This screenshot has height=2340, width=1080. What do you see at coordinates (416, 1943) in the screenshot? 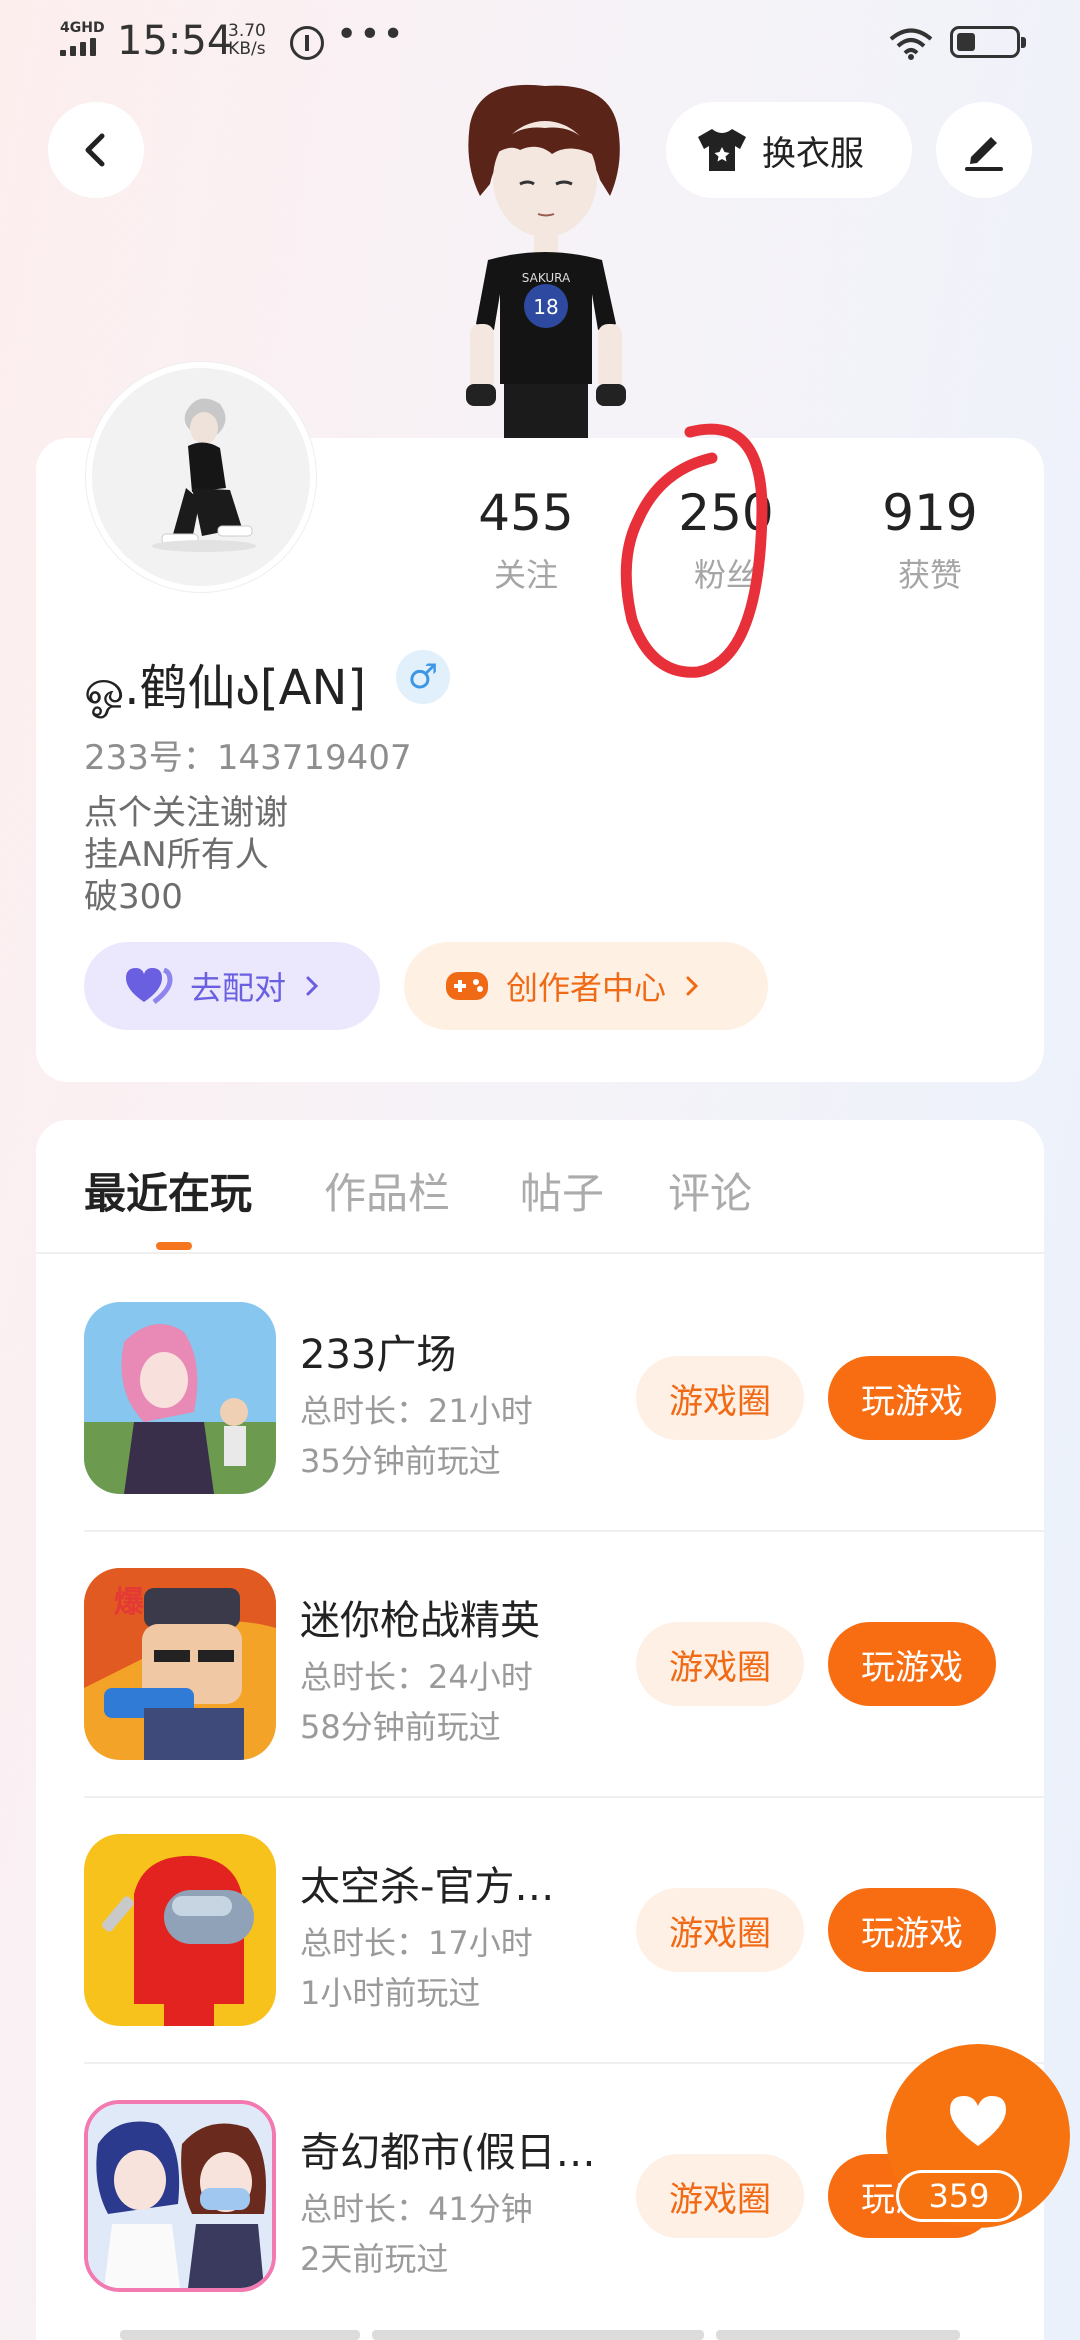
I see `game-duration: 总时长：17小时` at bounding box center [416, 1943].